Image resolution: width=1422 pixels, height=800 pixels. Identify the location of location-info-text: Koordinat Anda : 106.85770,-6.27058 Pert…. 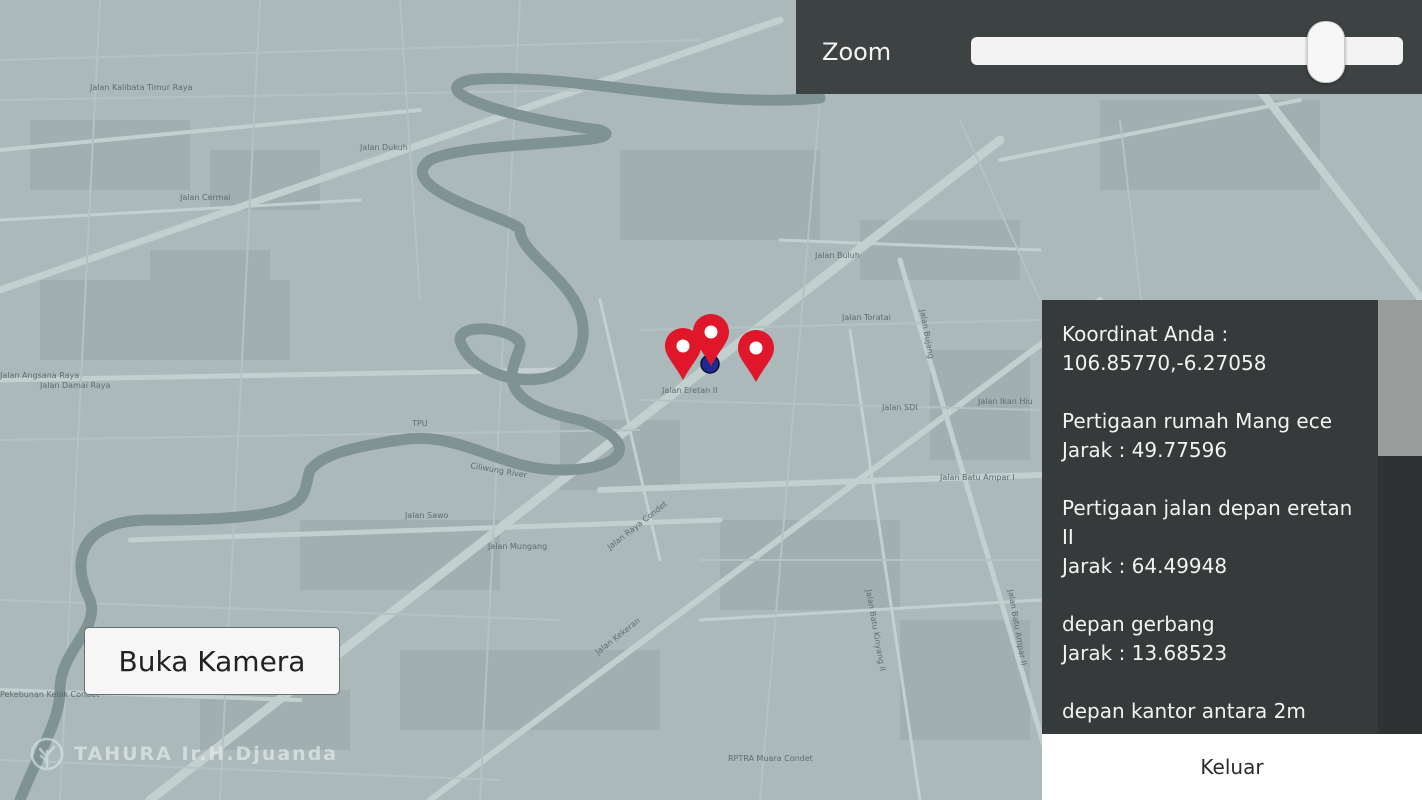
(1207, 522).